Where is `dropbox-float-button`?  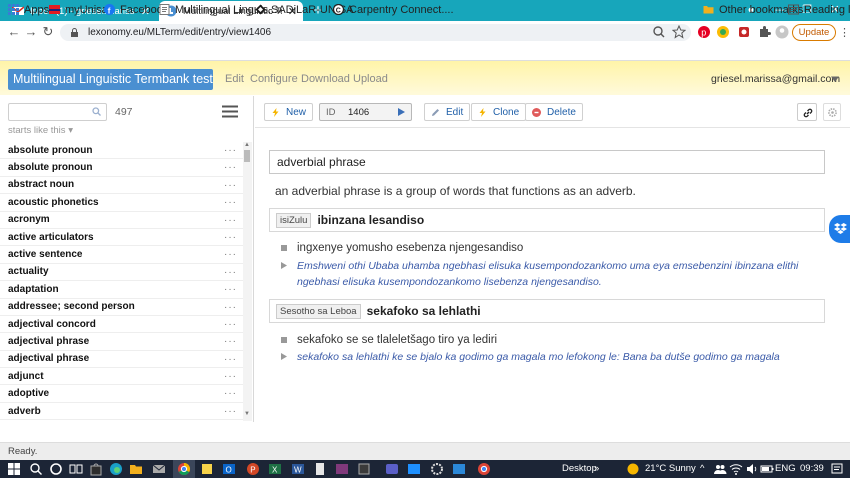
dropbox-float-button is located at coordinates (839, 229).